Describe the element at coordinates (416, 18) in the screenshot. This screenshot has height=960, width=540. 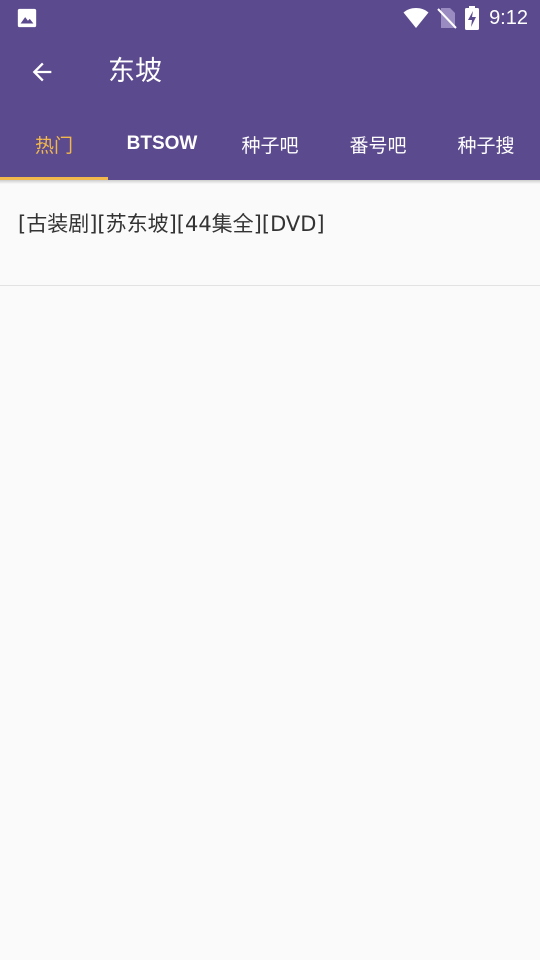
I see `wifi-icon` at that location.